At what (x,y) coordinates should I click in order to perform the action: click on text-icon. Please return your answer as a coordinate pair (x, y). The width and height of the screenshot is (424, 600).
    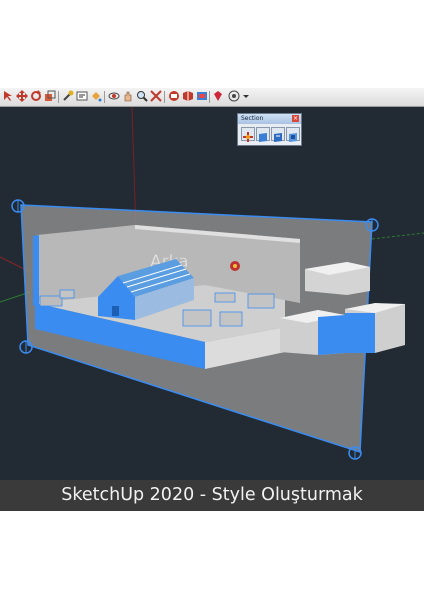
    Looking at the image, I should click on (82, 96).